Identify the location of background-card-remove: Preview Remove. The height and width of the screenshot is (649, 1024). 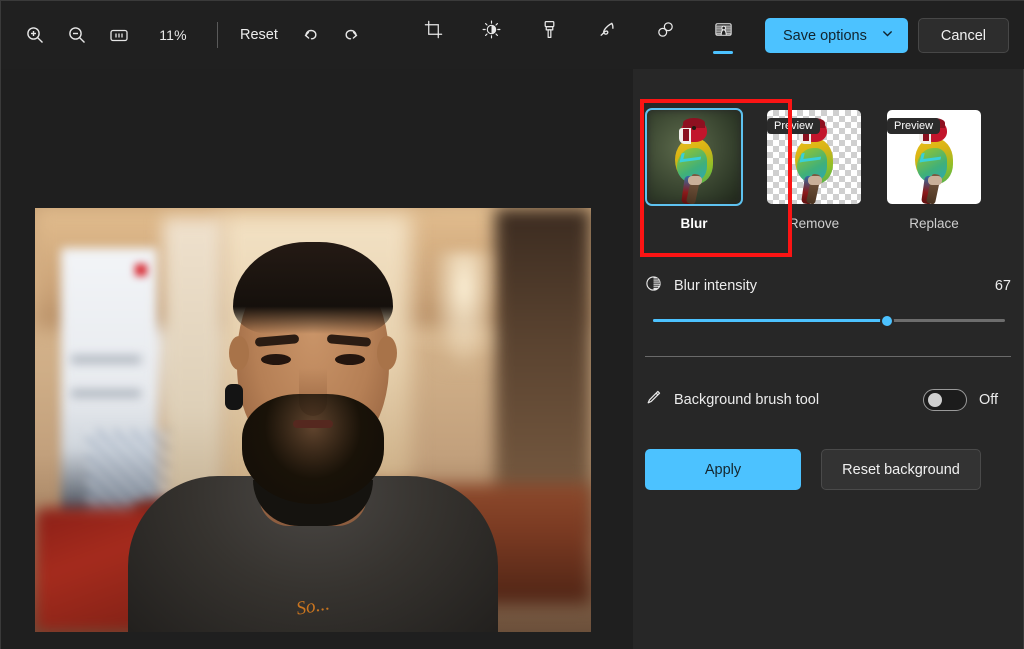
(814, 169).